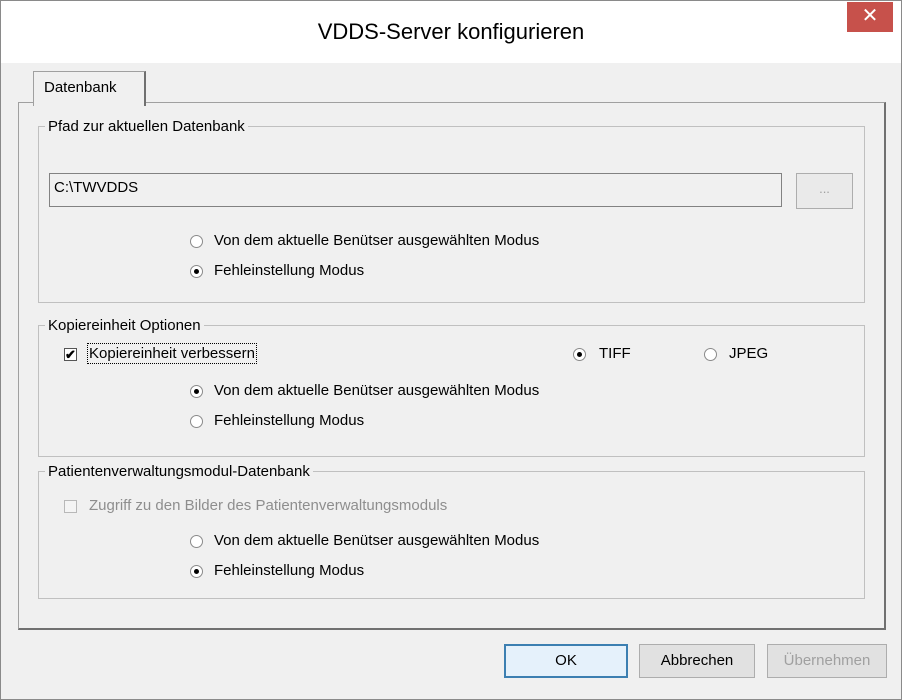 This screenshot has height=700, width=902. What do you see at coordinates (80, 87) in the screenshot?
I see `tab-label: Datenbank` at bounding box center [80, 87].